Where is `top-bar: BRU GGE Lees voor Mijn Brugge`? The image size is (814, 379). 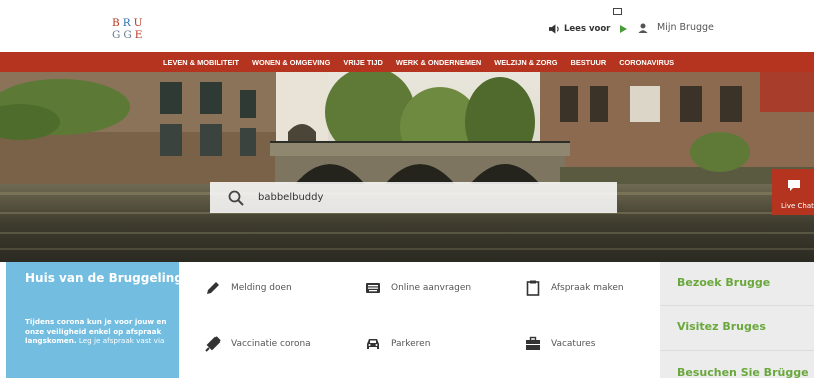 top-bar: BRU GGE Lees voor Mijn Brugge is located at coordinates (407, 26).